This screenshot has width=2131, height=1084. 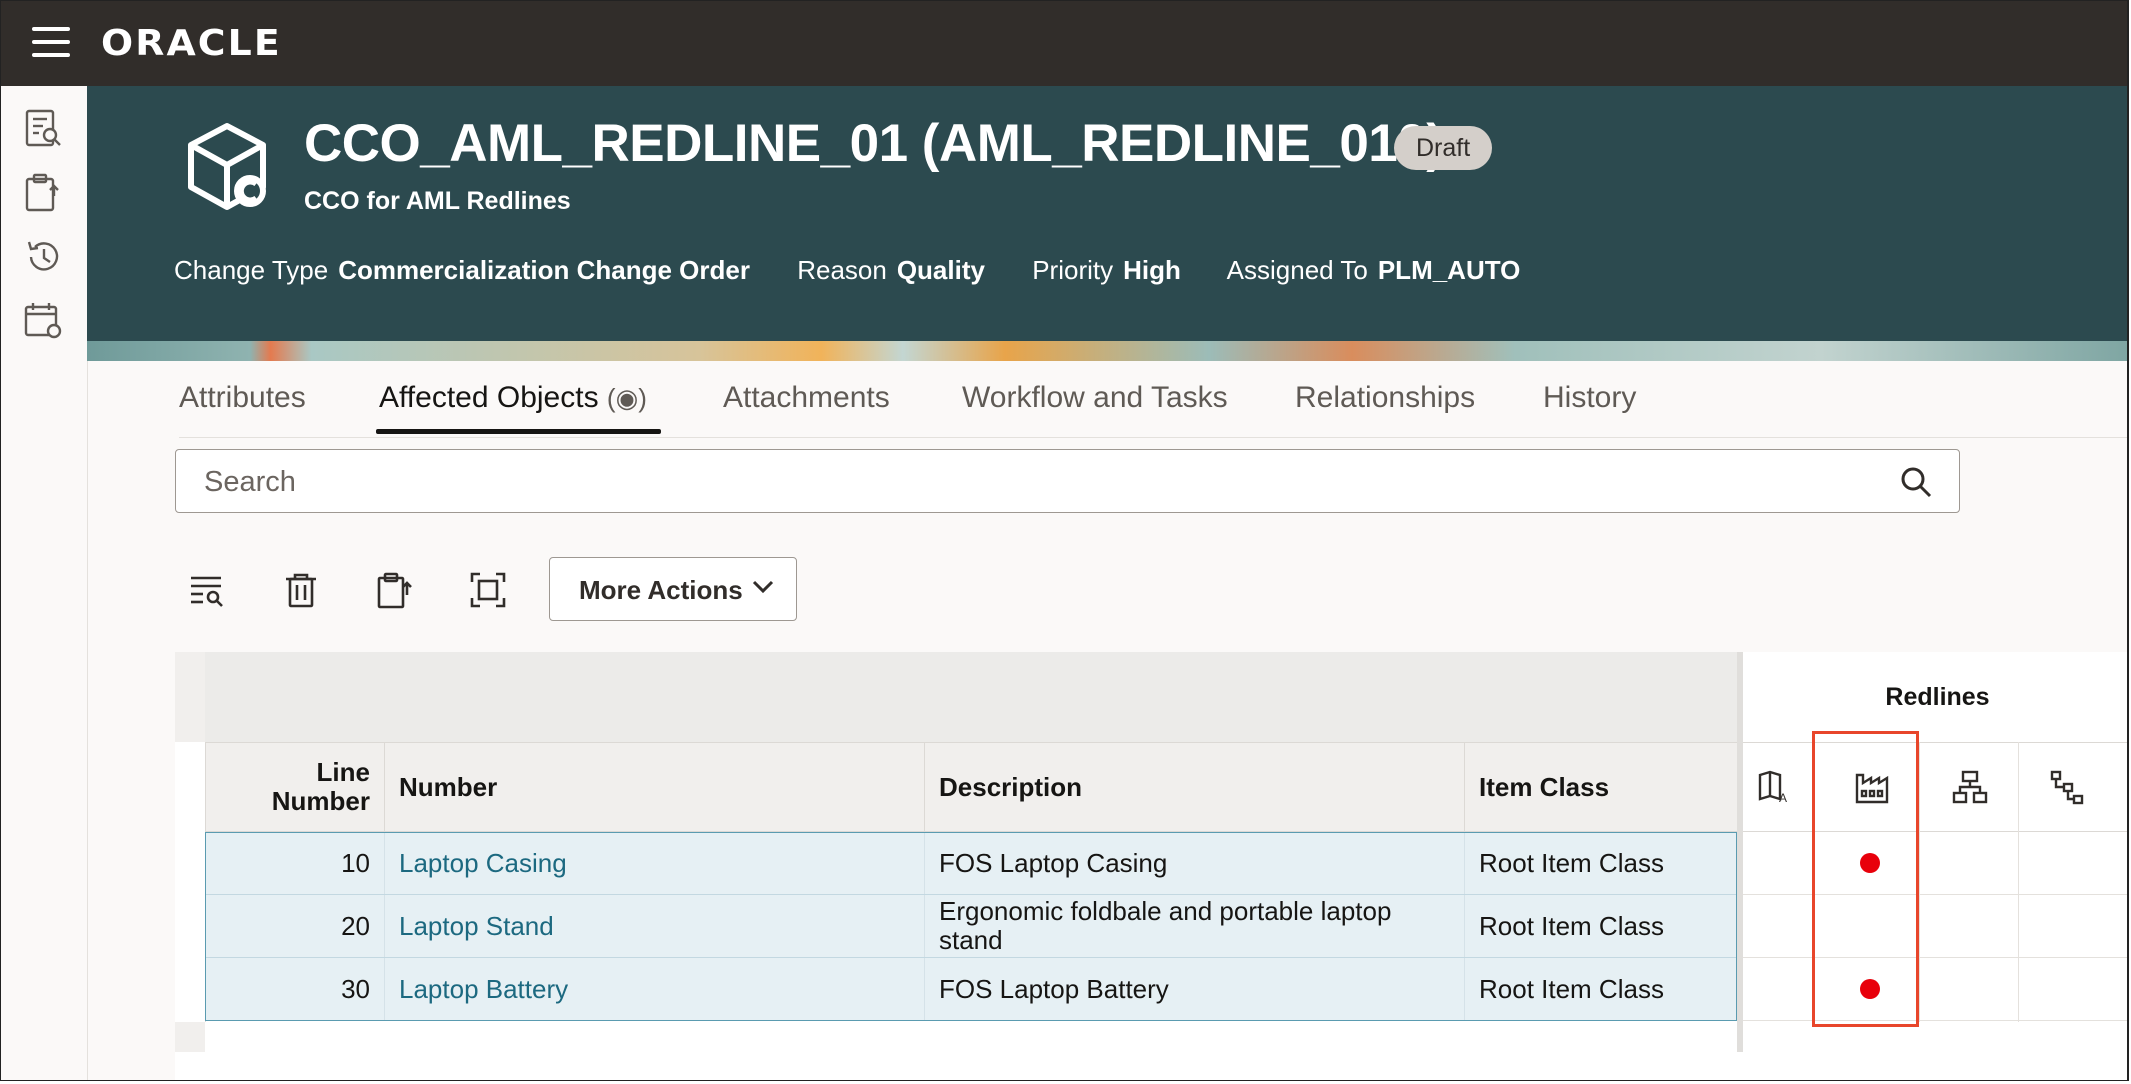 I want to click on redlines-group-header: Redlines, so click(x=1935, y=697).